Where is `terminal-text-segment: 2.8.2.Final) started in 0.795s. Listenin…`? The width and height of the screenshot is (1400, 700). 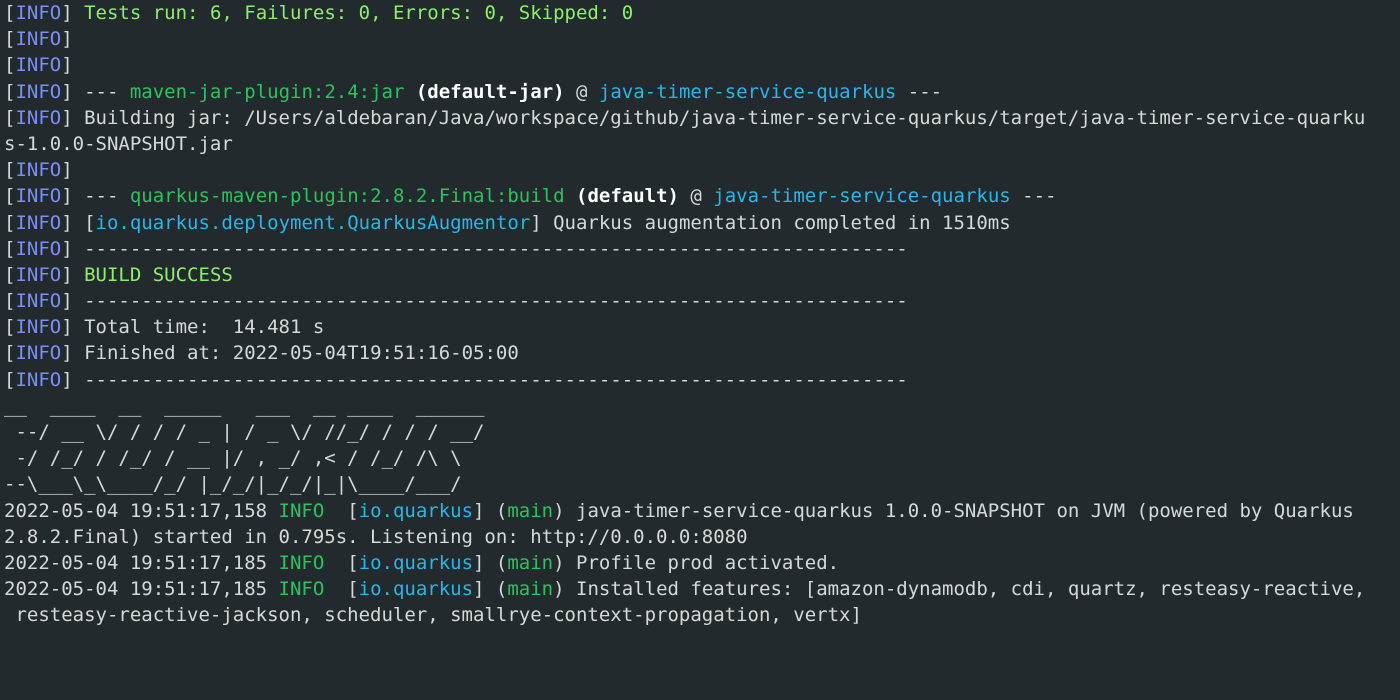 terminal-text-segment: 2.8.2.Final) started in 0.795s. Listenin… is located at coordinates (376, 536).